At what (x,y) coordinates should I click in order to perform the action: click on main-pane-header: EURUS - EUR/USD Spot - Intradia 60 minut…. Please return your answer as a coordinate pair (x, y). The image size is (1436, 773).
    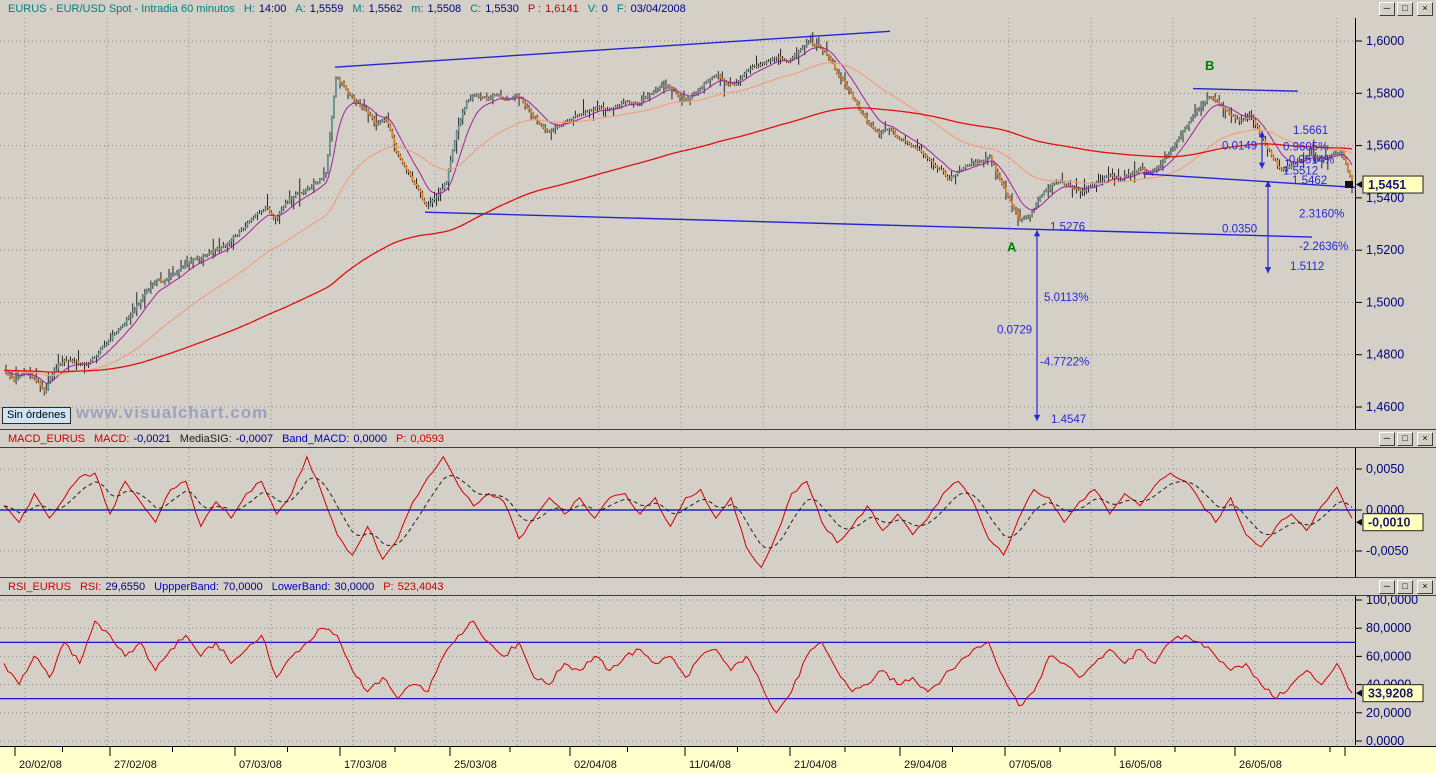
    Looking at the image, I should click on (718, 9).